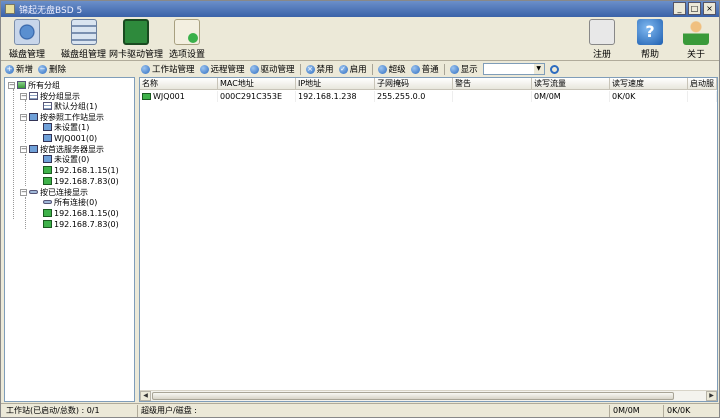 The width and height of the screenshot is (720, 418). Describe the element at coordinates (602, 32) in the screenshot. I see `register-icon` at that location.